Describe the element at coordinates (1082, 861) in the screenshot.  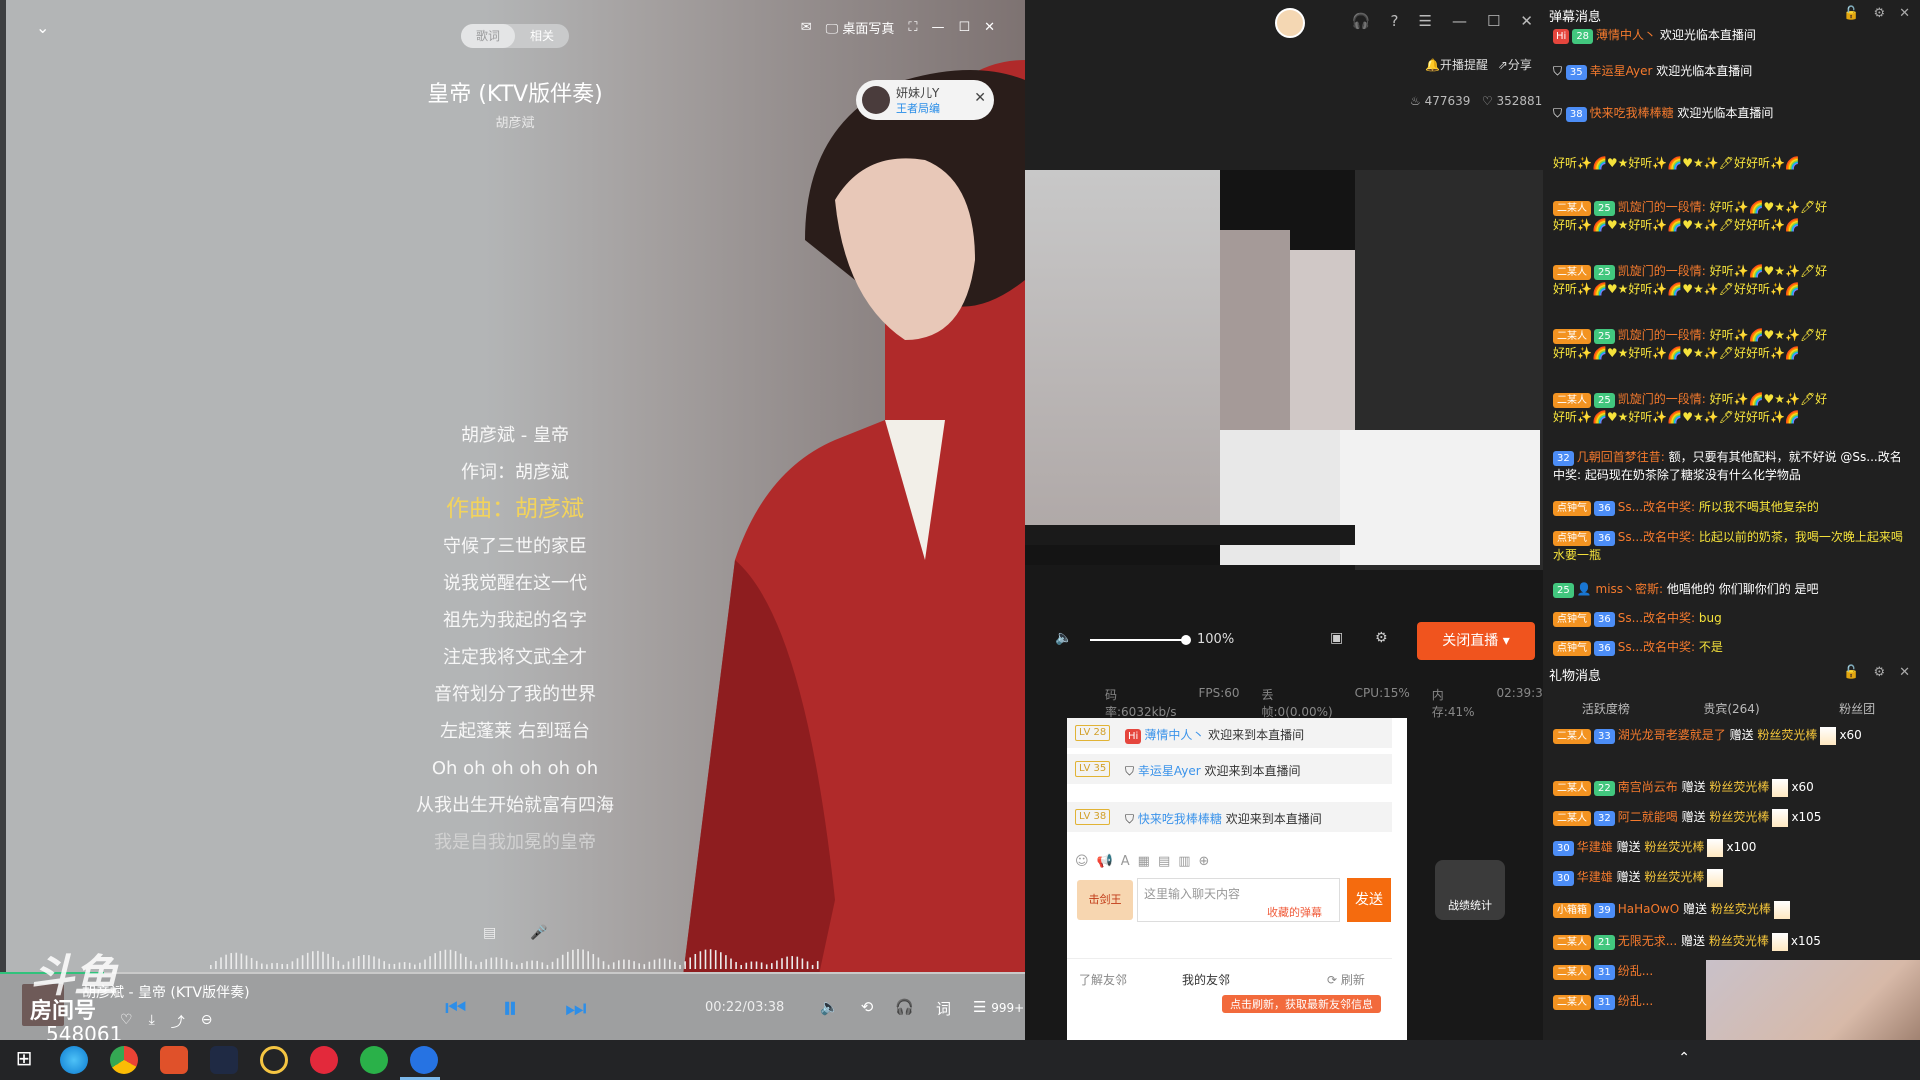
I see `emoji-icon: ☺` at that location.